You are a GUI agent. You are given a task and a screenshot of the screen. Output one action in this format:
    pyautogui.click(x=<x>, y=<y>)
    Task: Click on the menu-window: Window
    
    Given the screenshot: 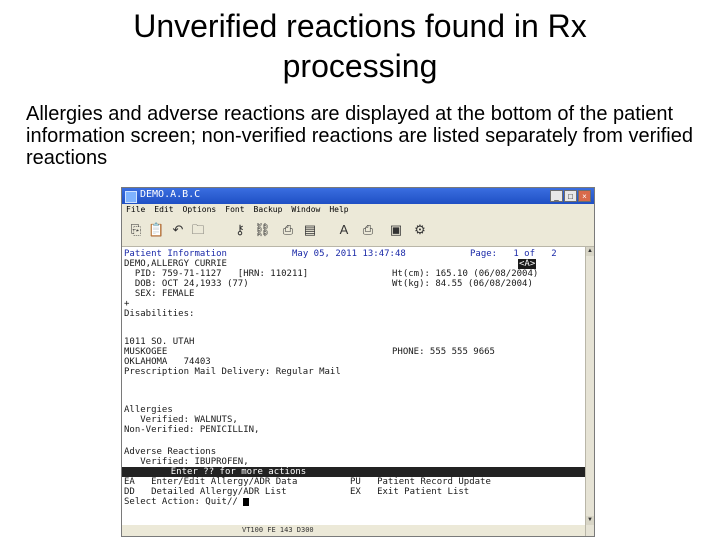 What is the action you would take?
    pyautogui.click(x=305, y=209)
    